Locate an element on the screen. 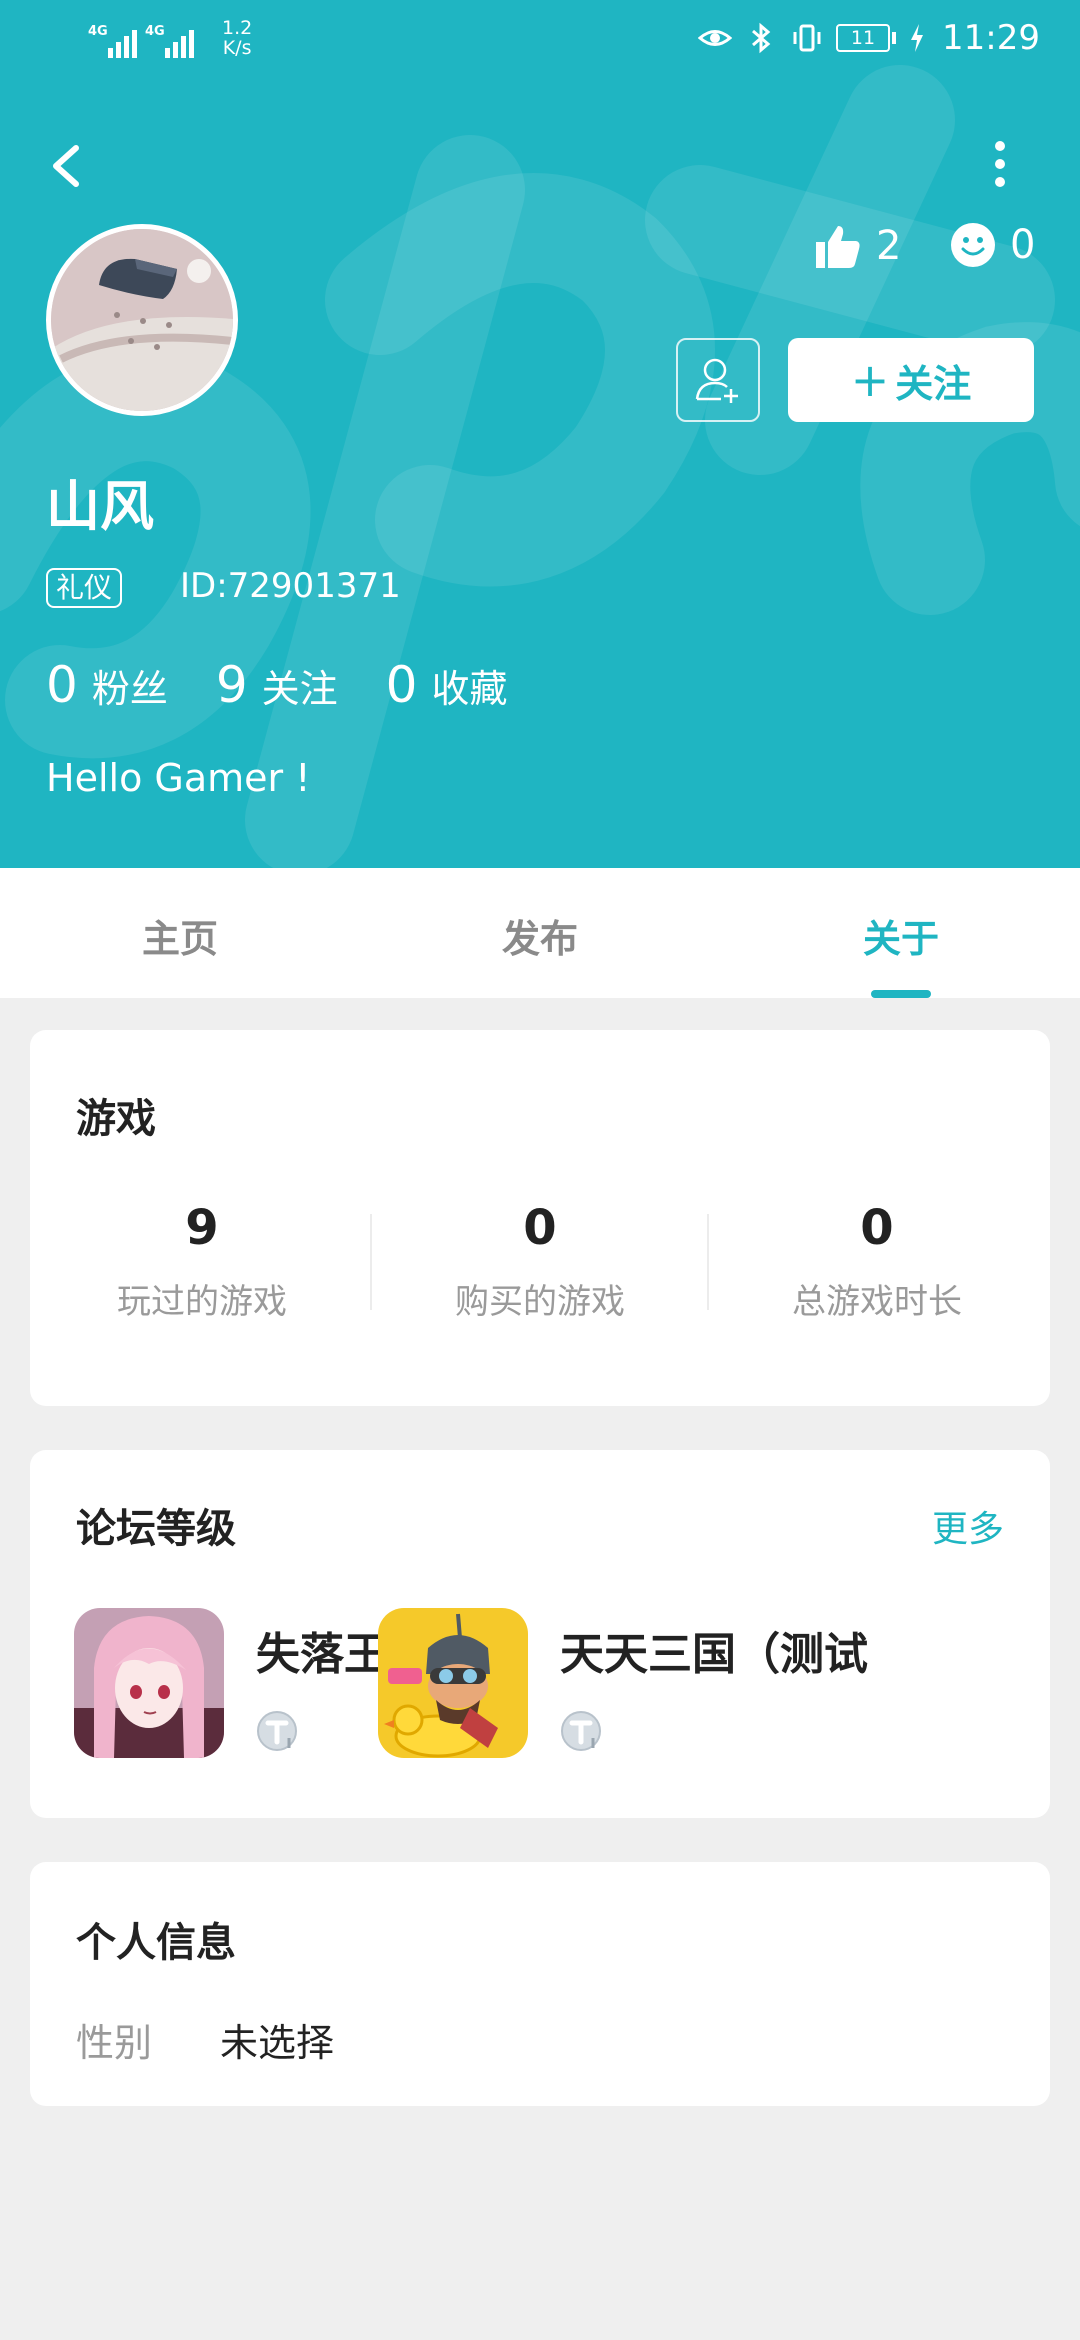 The width and height of the screenshot is (1080, 2340). avatar is located at coordinates (142, 320).